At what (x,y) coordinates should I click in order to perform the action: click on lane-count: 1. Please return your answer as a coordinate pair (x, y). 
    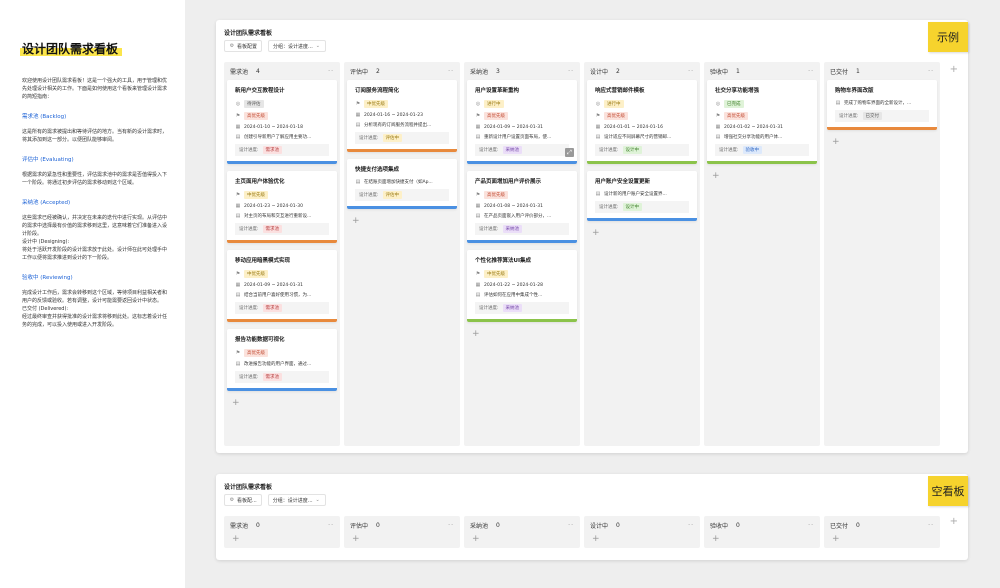
    Looking at the image, I should click on (858, 71).